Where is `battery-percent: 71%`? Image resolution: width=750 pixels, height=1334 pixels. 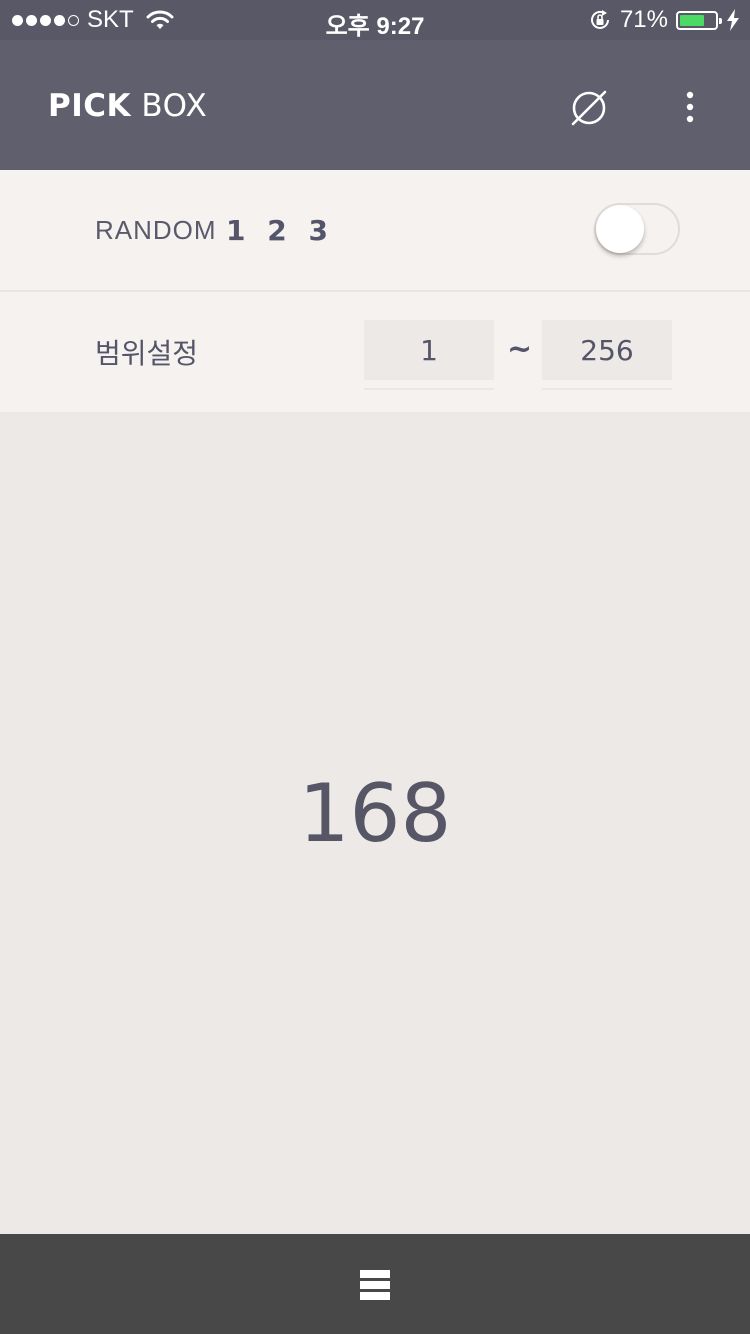 battery-percent: 71% is located at coordinates (643, 19).